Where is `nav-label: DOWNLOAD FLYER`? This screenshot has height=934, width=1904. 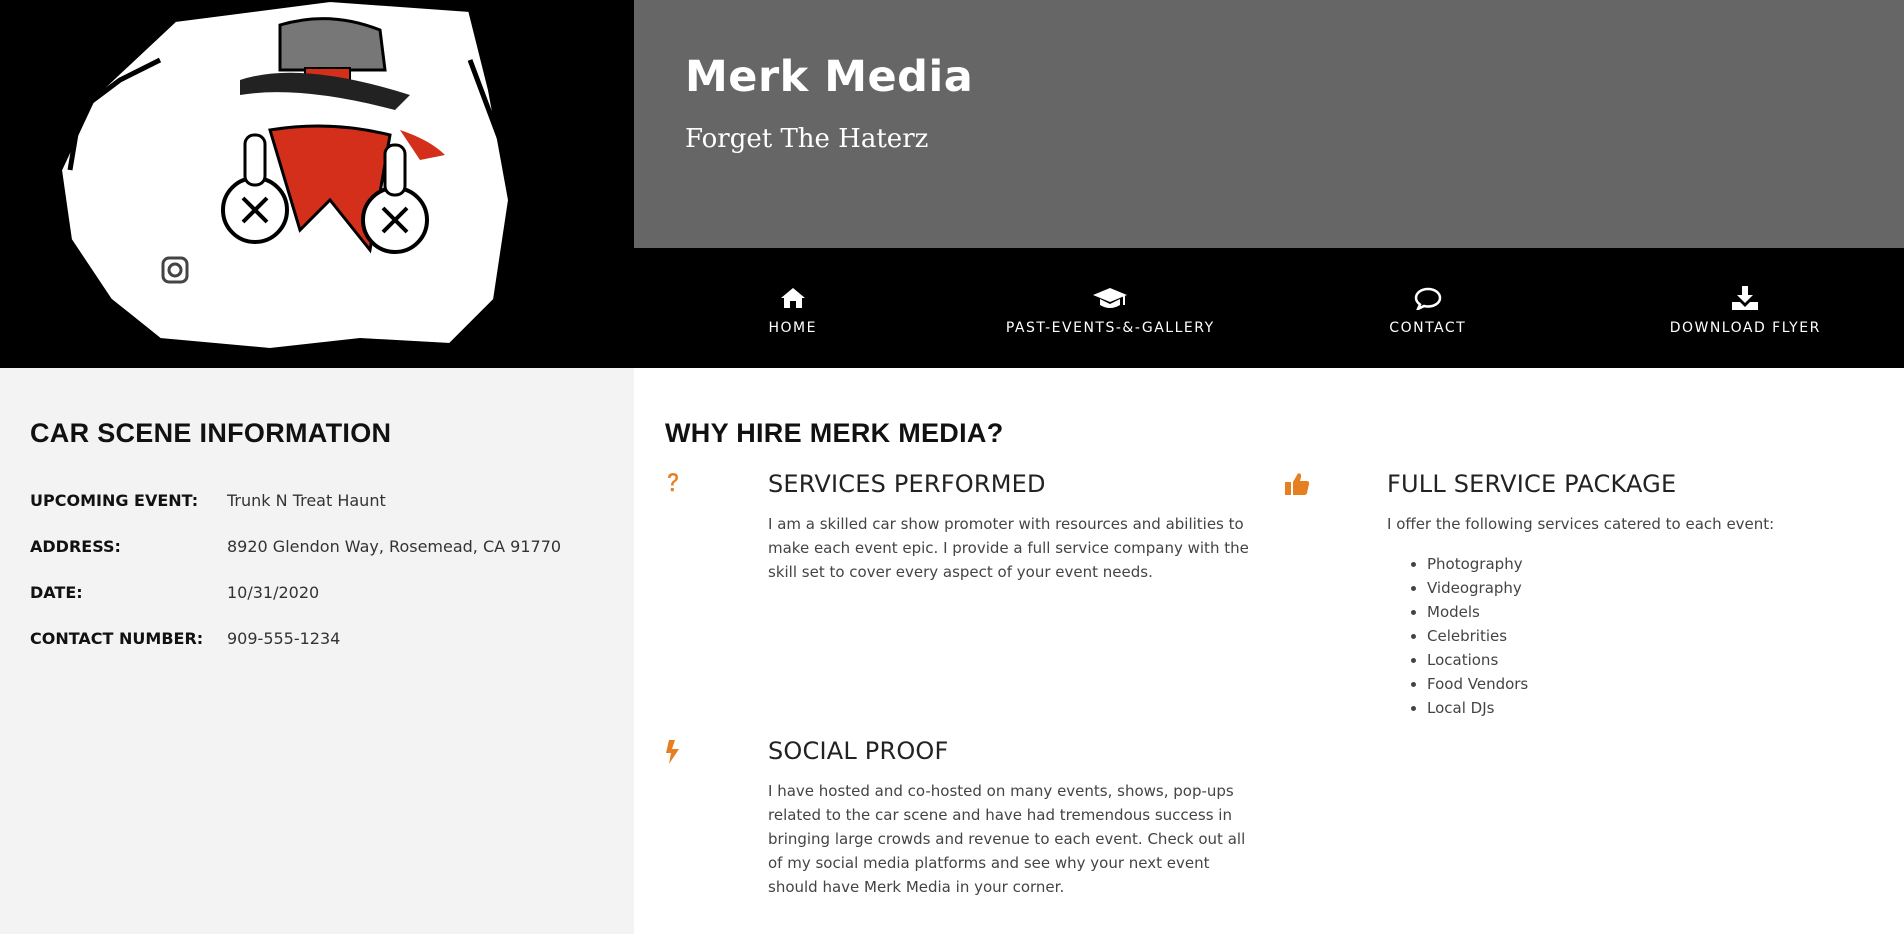
nav-label: DOWNLOAD FLYER is located at coordinates (1745, 328).